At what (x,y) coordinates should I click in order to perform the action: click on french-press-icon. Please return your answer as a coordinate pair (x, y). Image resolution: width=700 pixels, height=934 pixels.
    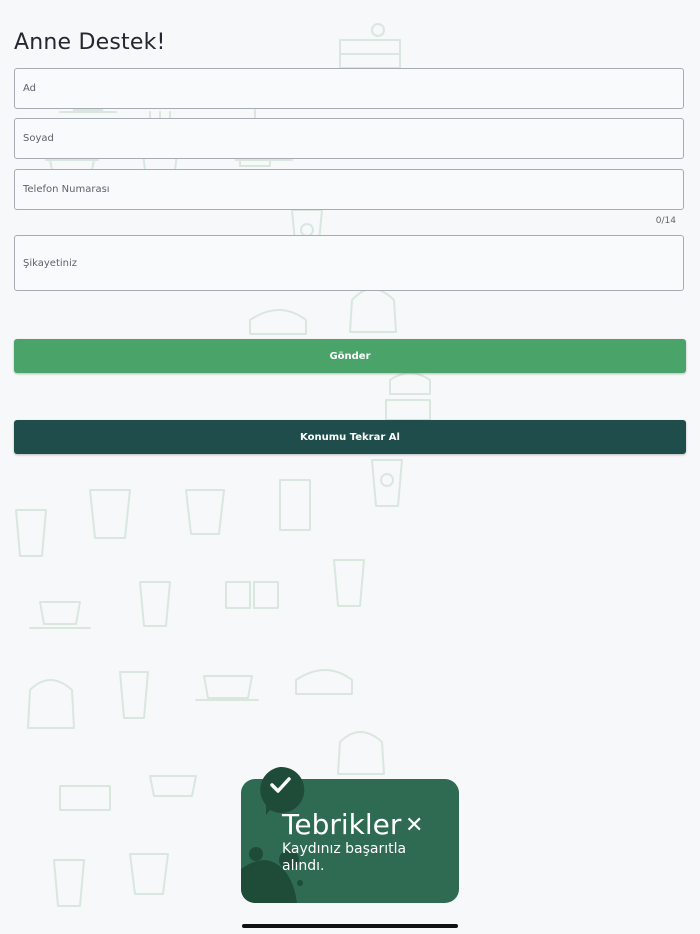
    Looking at the image, I should click on (295, 505).